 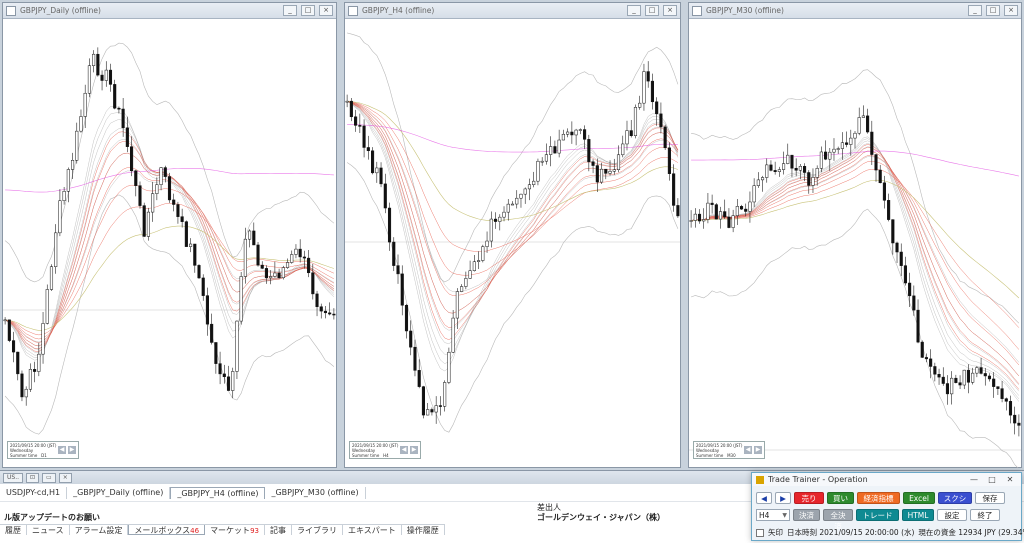 What do you see at coordinates (99, 530) in the screenshot?
I see `tab-alarms: アラーム設定` at bounding box center [99, 530].